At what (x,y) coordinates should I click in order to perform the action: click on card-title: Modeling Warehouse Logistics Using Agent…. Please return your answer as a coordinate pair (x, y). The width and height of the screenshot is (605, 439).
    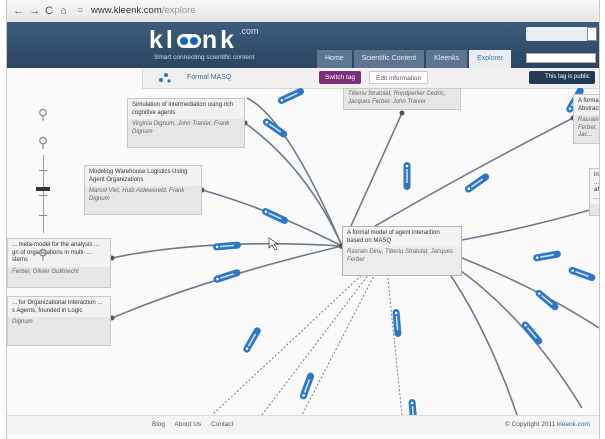
    Looking at the image, I should click on (143, 176).